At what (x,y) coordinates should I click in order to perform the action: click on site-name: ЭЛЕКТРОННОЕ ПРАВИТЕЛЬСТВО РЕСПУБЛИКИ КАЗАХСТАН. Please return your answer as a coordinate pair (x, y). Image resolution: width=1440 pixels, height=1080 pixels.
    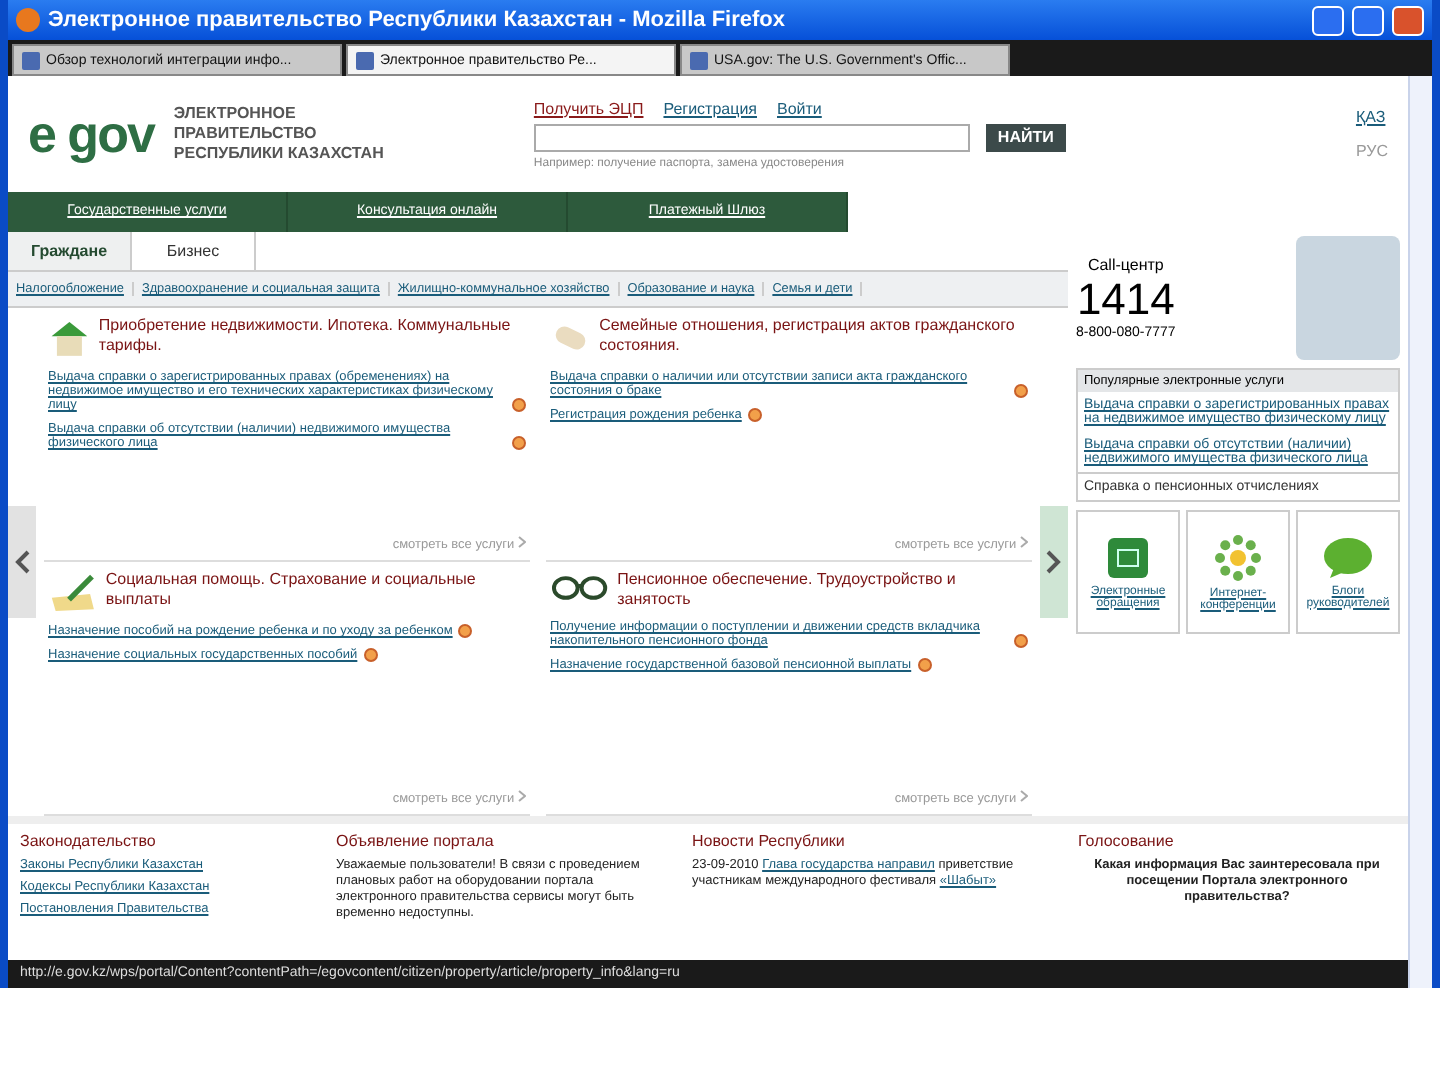
    Looking at the image, I should click on (279, 134).